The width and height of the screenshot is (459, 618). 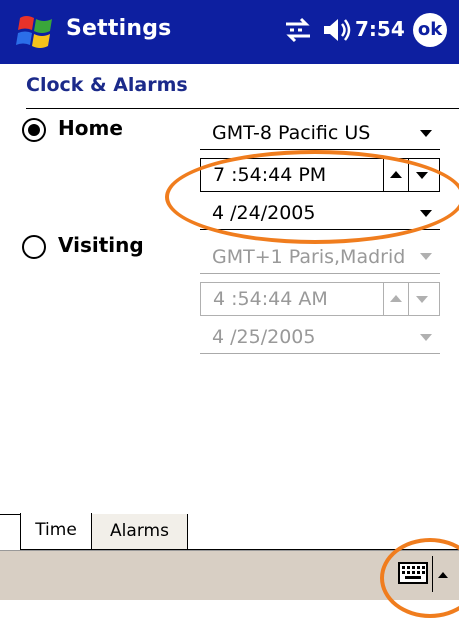 I want to click on windows-start-icon, so click(x=36, y=32).